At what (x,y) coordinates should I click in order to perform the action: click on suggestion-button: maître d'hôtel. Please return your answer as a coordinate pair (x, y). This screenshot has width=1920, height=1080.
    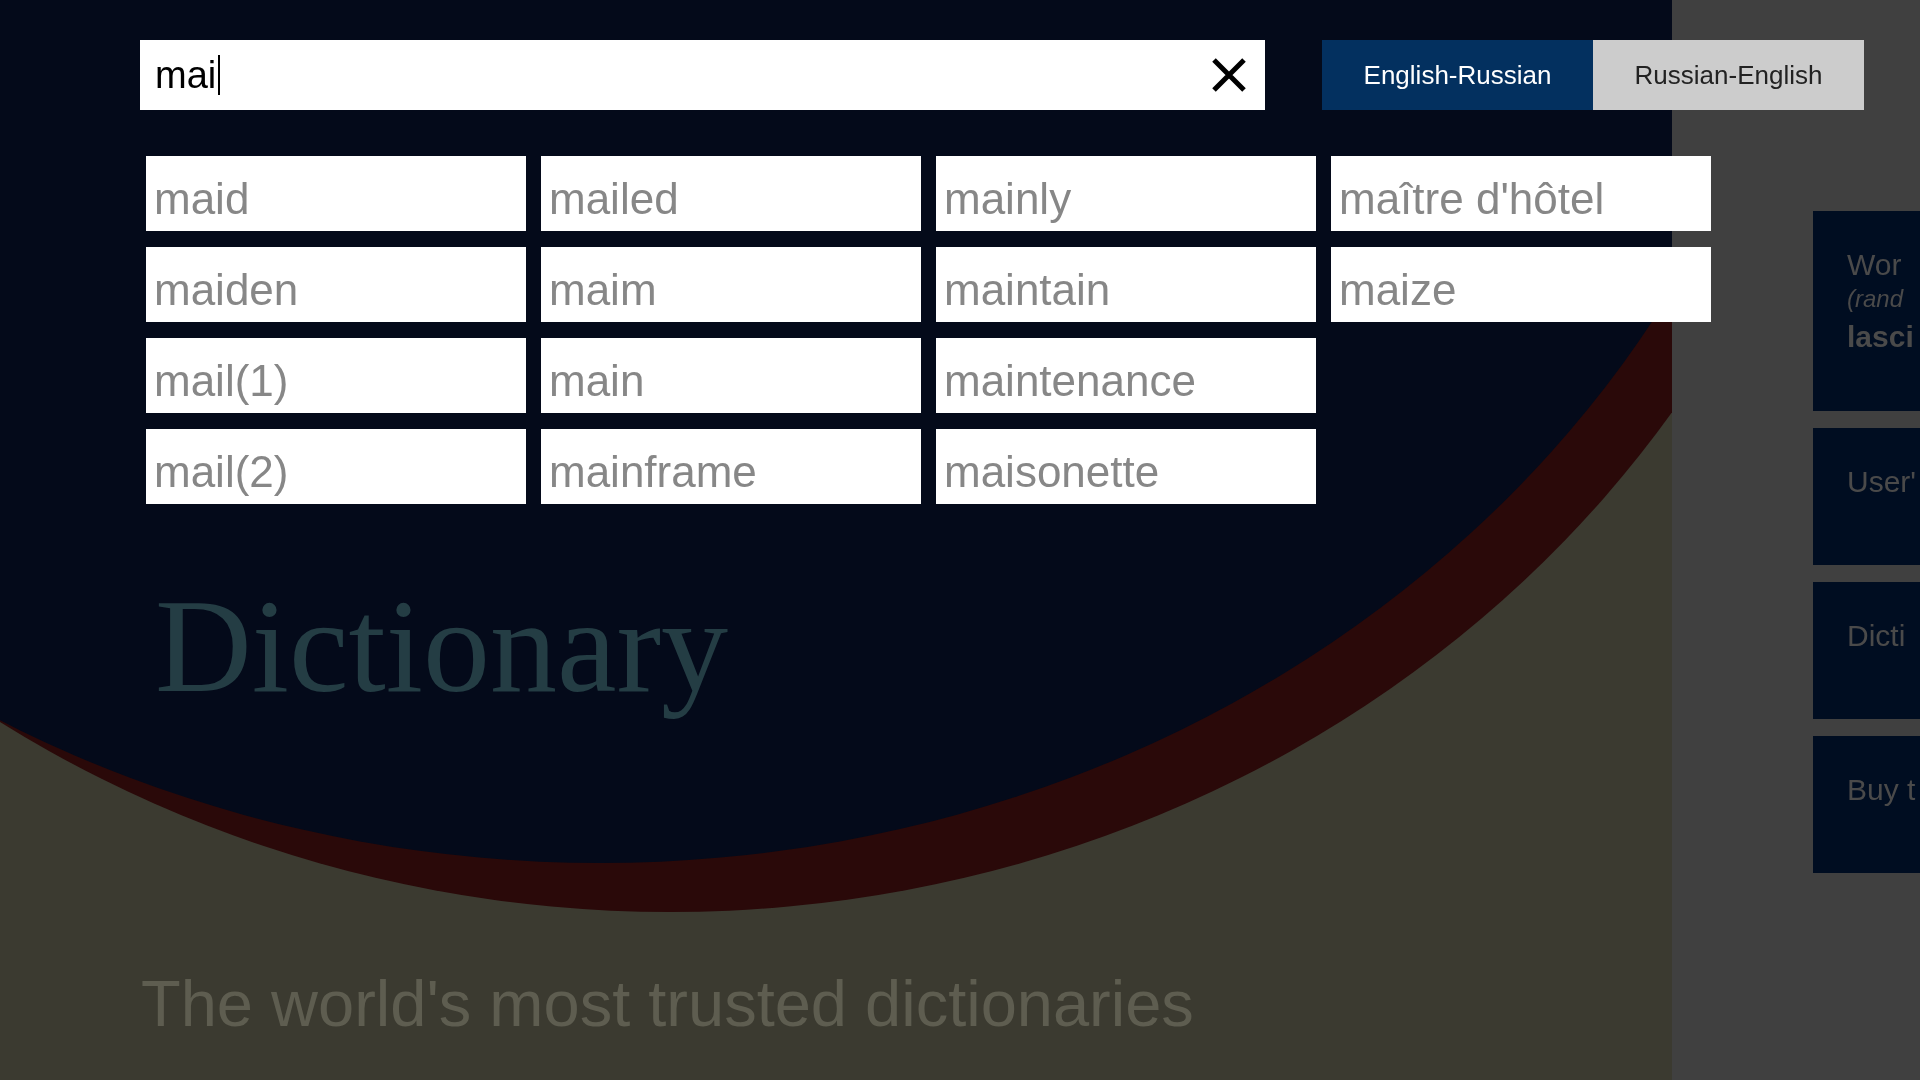
    Looking at the image, I should click on (1521, 193).